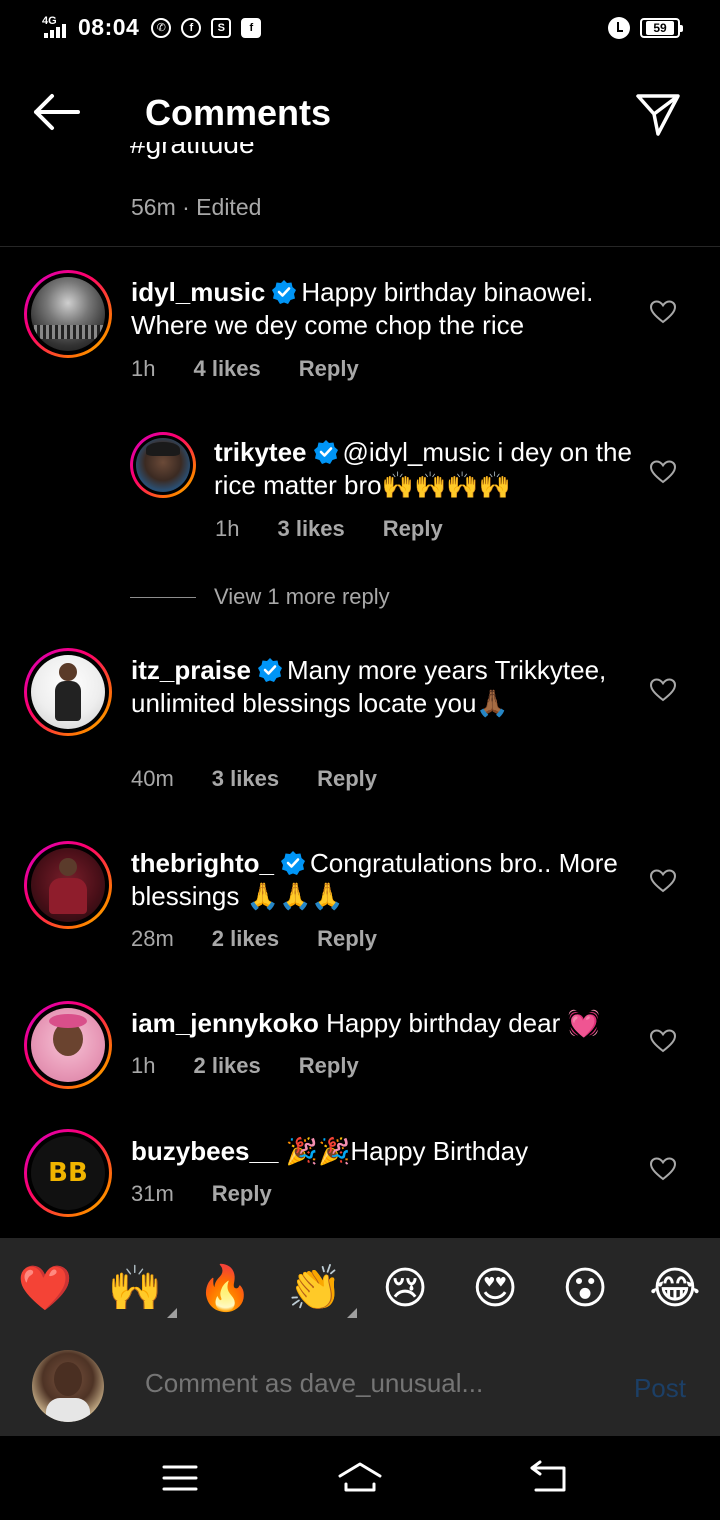 The height and width of the screenshot is (1520, 720). I want to click on view-more-label: View 1 more reply, so click(302, 596).